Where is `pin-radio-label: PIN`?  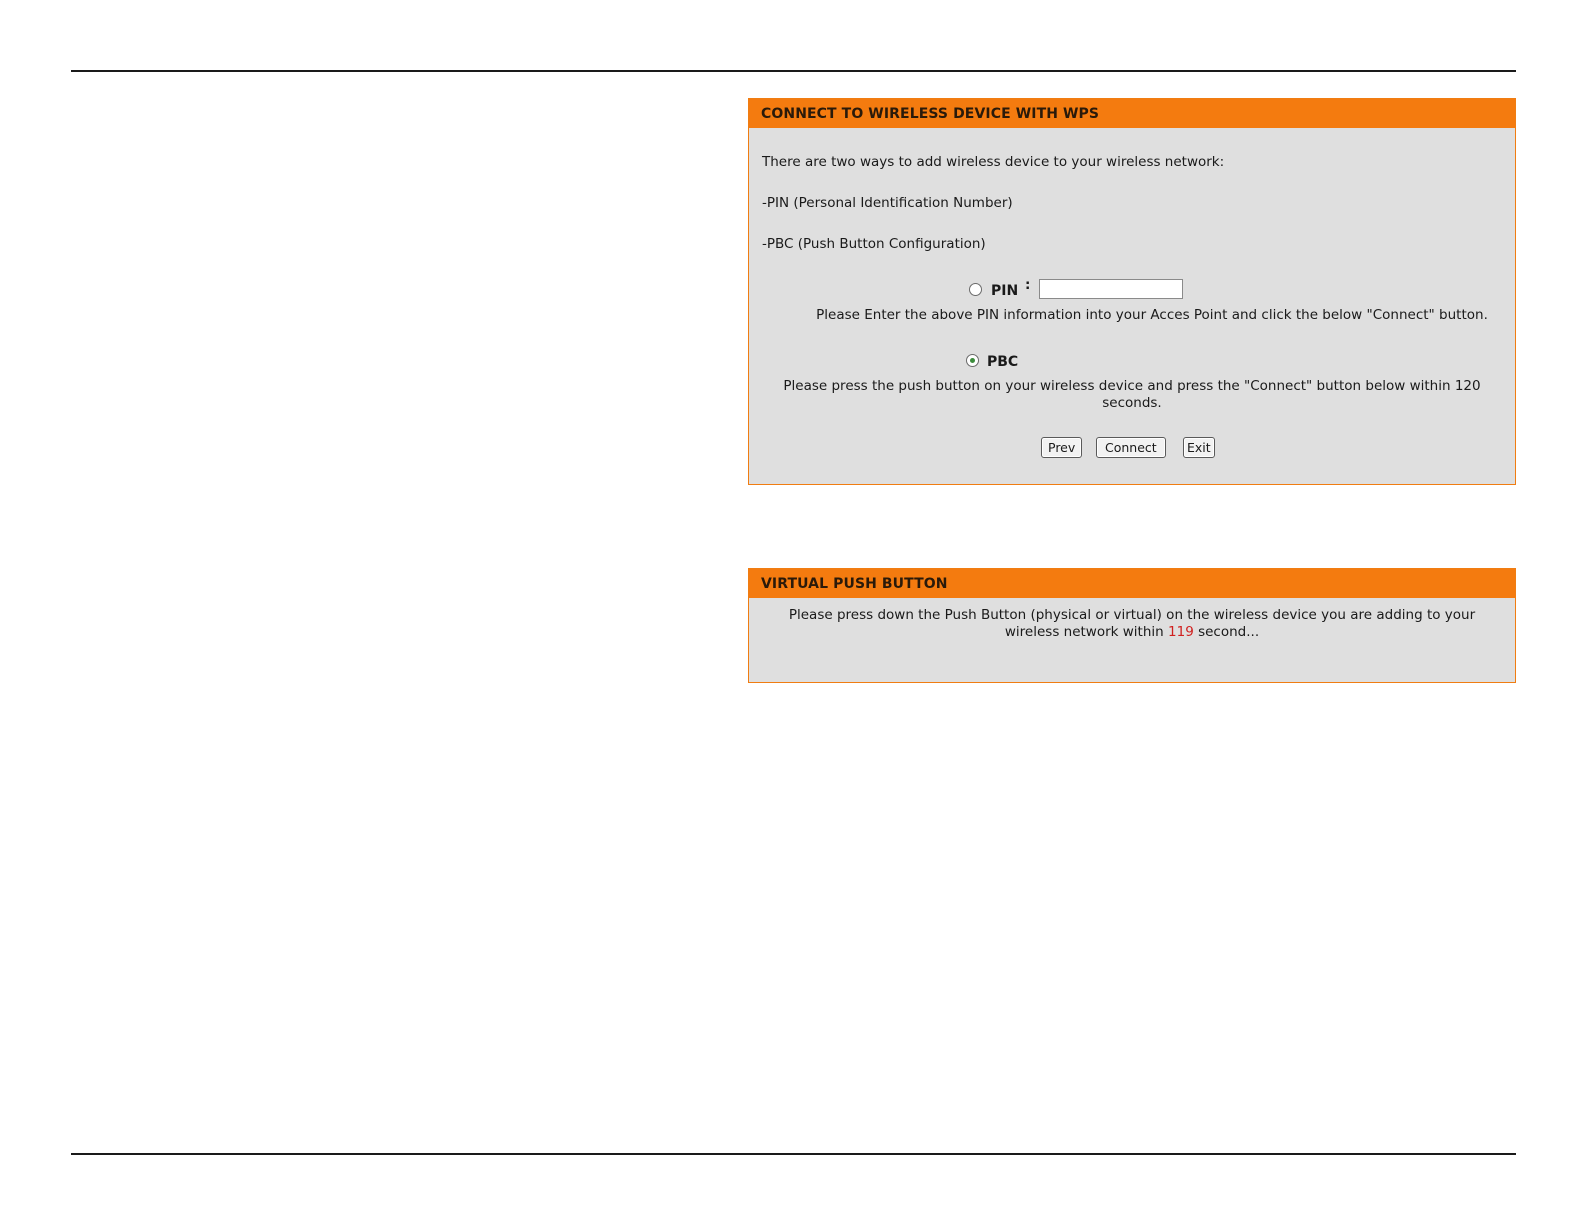 pin-radio-label: PIN is located at coordinates (1005, 291).